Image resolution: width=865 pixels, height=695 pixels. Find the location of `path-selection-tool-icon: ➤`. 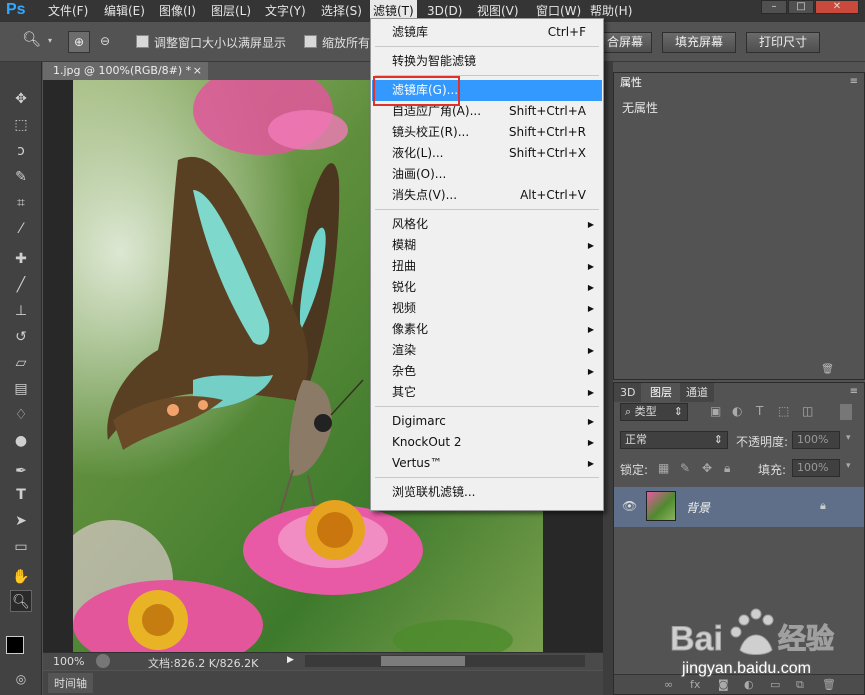

path-selection-tool-icon: ➤ is located at coordinates (21, 521).